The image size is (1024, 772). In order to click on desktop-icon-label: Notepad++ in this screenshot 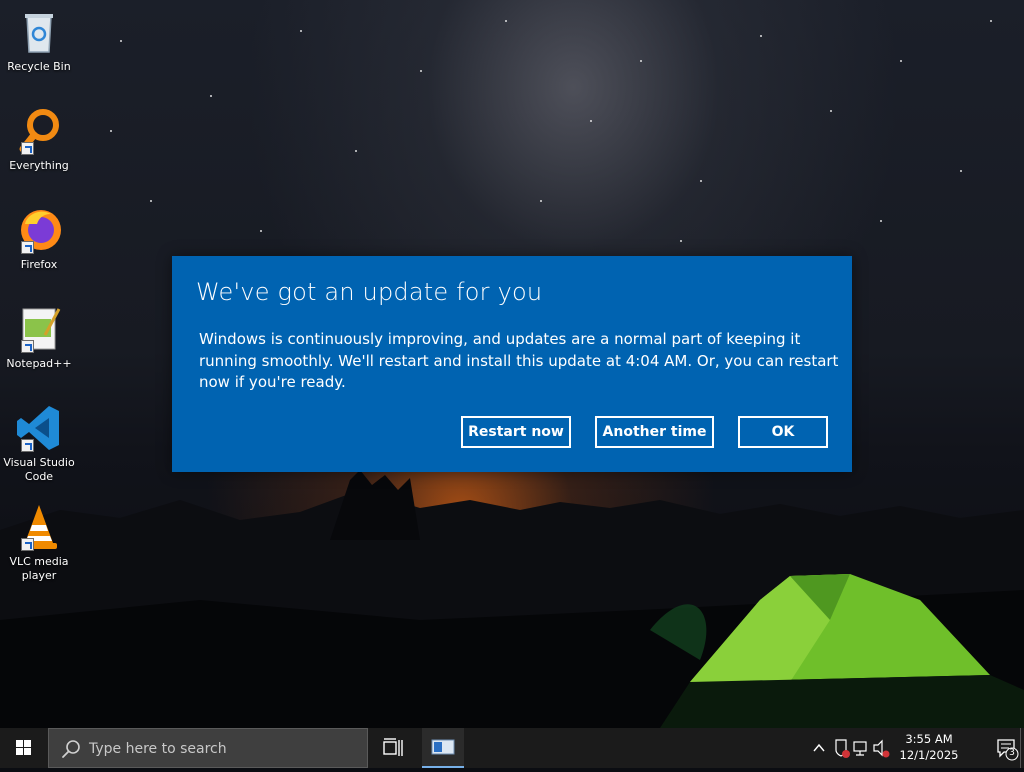, I will do `click(39, 363)`.